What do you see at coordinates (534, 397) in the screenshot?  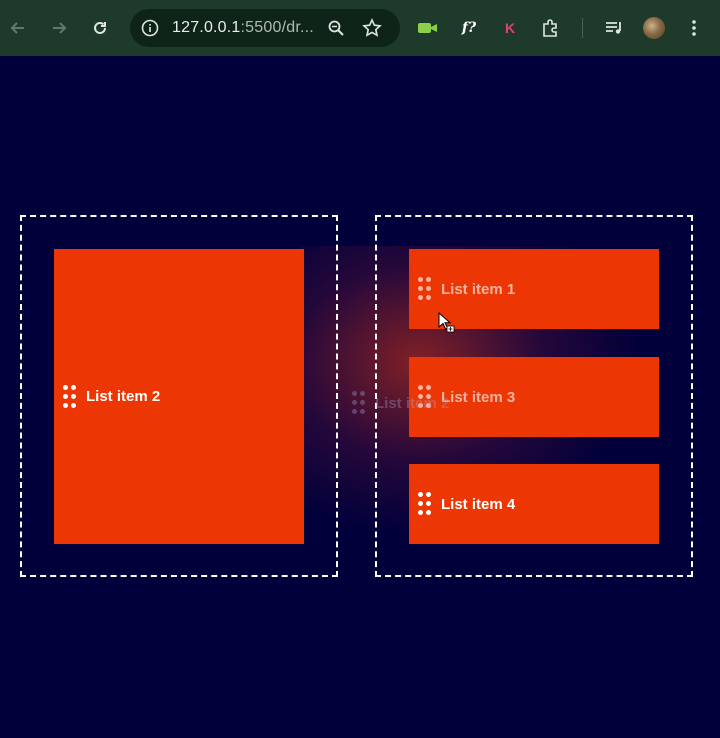 I see `list-item-card: List item 3` at bounding box center [534, 397].